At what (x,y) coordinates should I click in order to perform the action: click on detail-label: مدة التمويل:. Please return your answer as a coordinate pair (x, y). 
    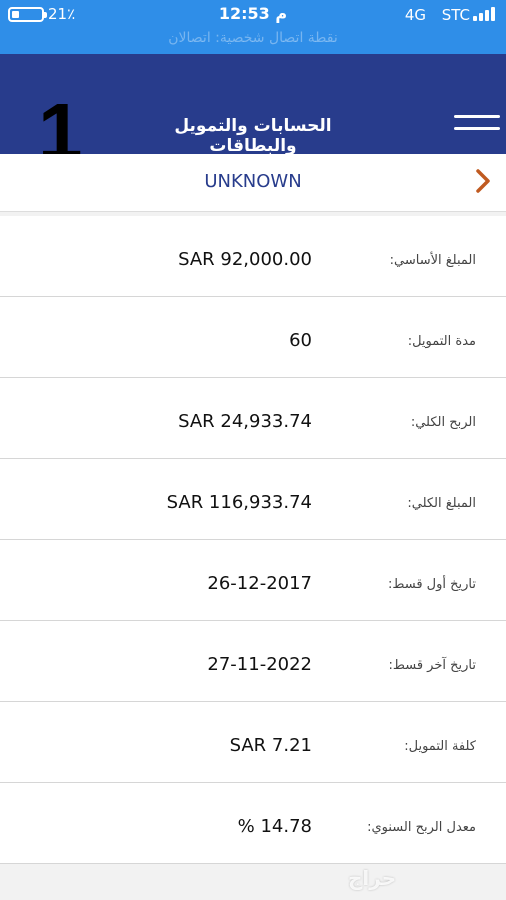
    Looking at the image, I should click on (441, 341).